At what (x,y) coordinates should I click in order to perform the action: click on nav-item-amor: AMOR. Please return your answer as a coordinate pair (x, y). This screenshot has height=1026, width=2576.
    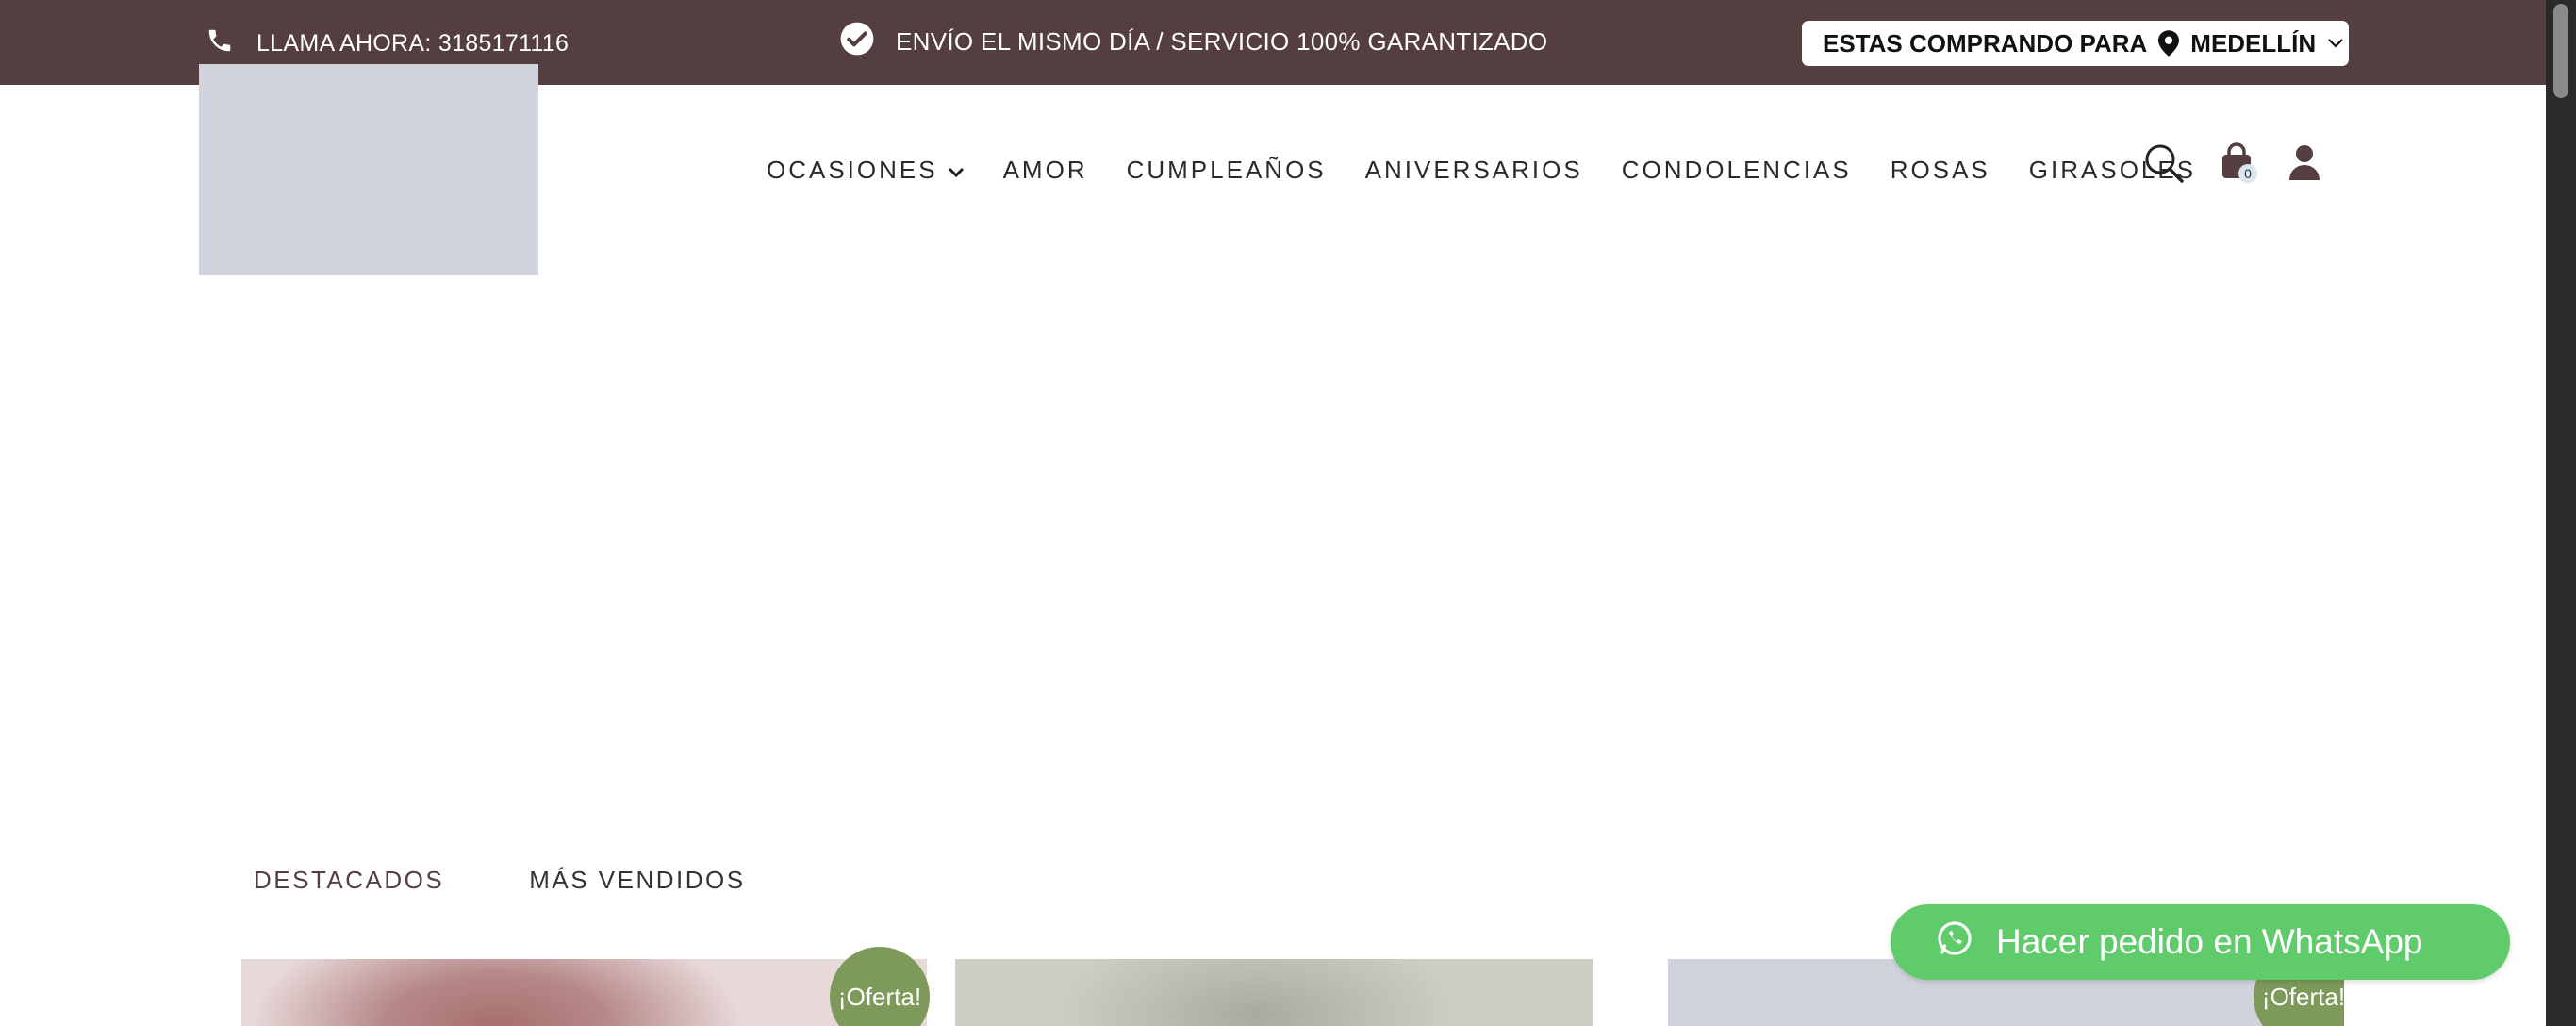
    Looking at the image, I should click on (1045, 170).